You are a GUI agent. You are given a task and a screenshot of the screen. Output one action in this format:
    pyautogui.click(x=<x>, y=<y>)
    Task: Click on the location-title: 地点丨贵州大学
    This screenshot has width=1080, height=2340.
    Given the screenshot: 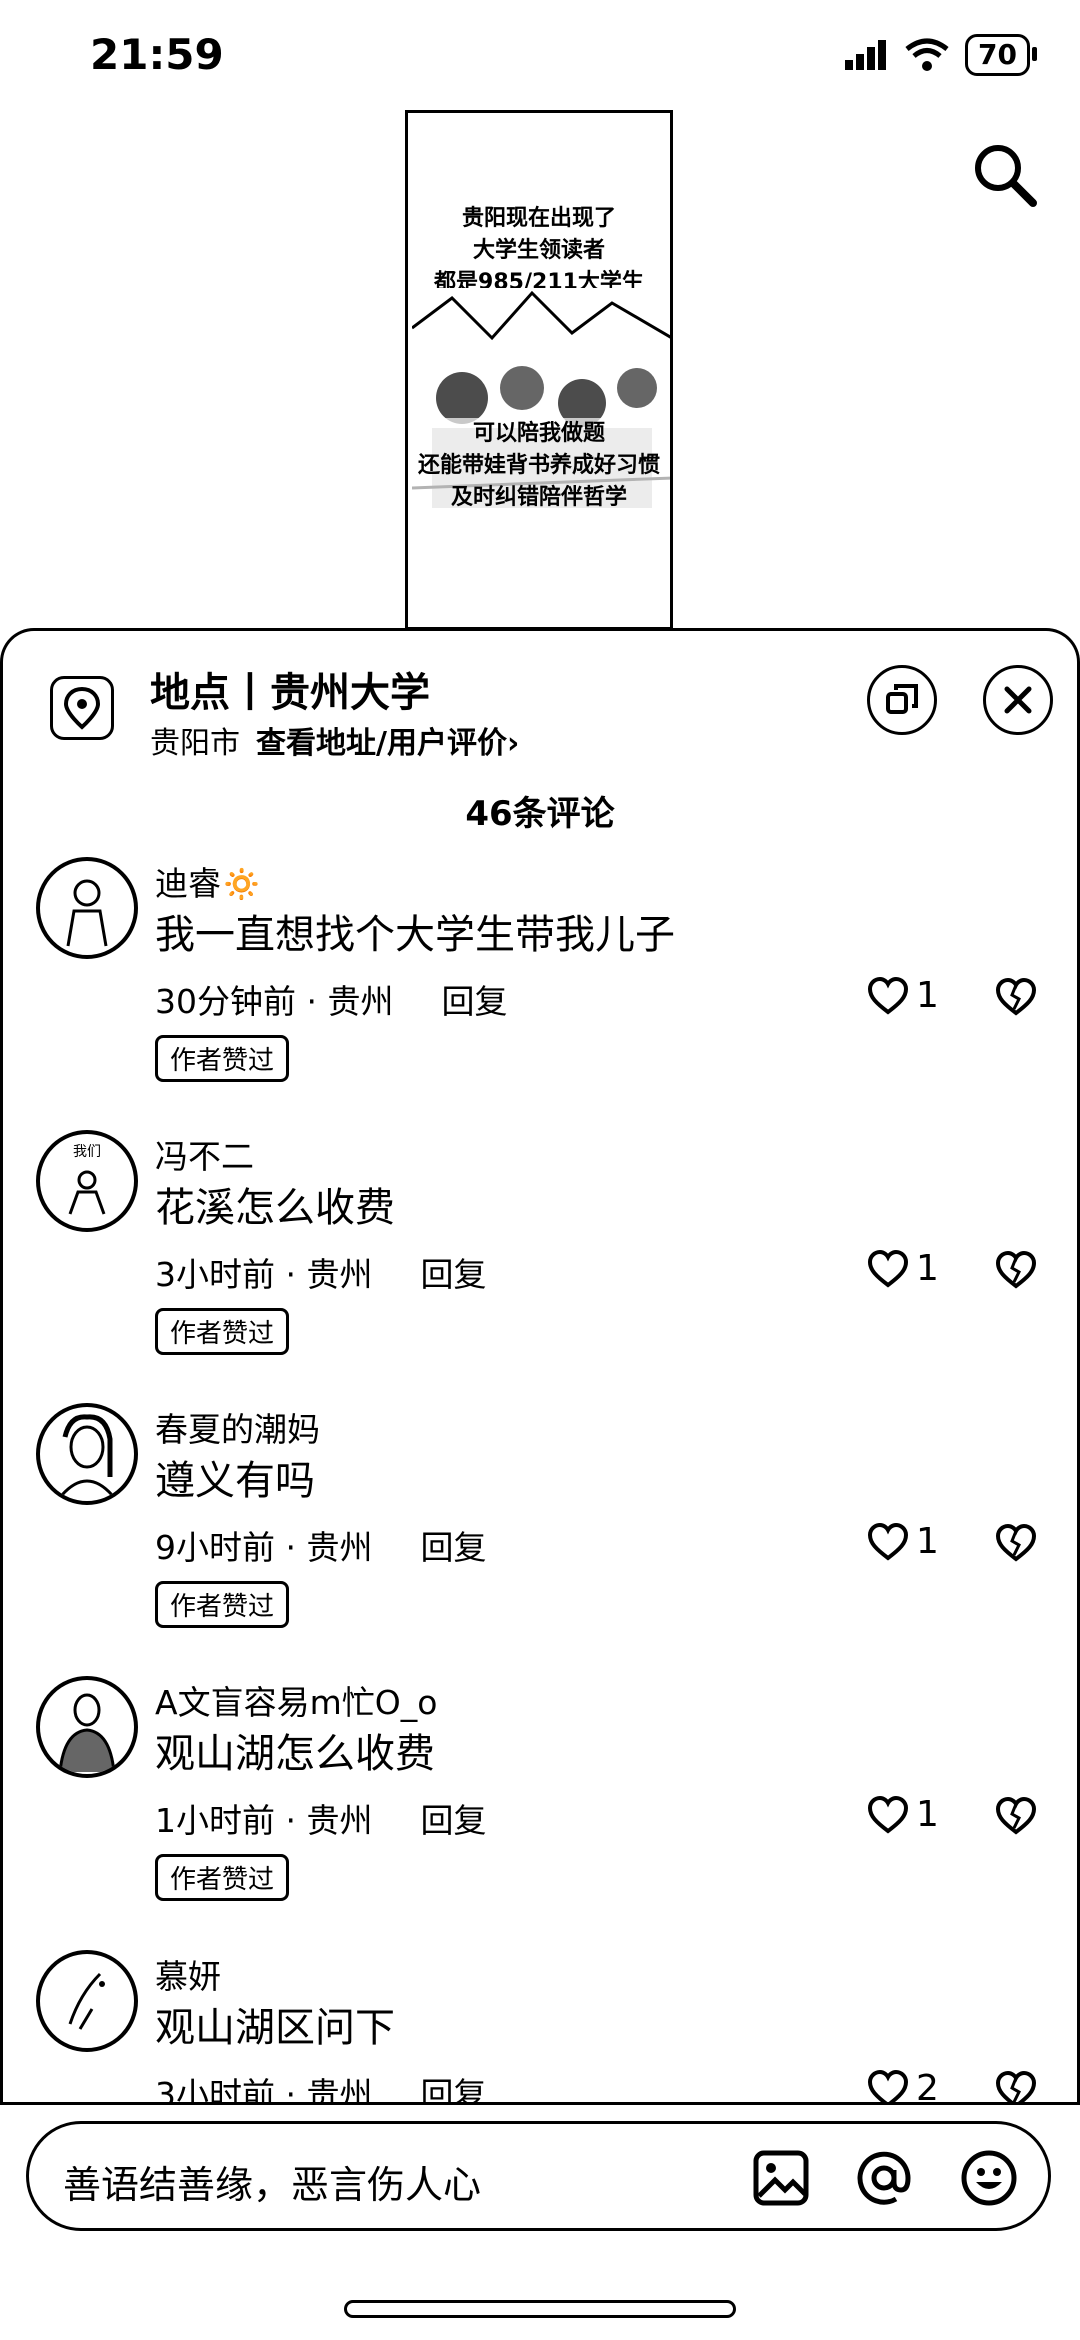 What is the action you would take?
    pyautogui.click(x=290, y=689)
    